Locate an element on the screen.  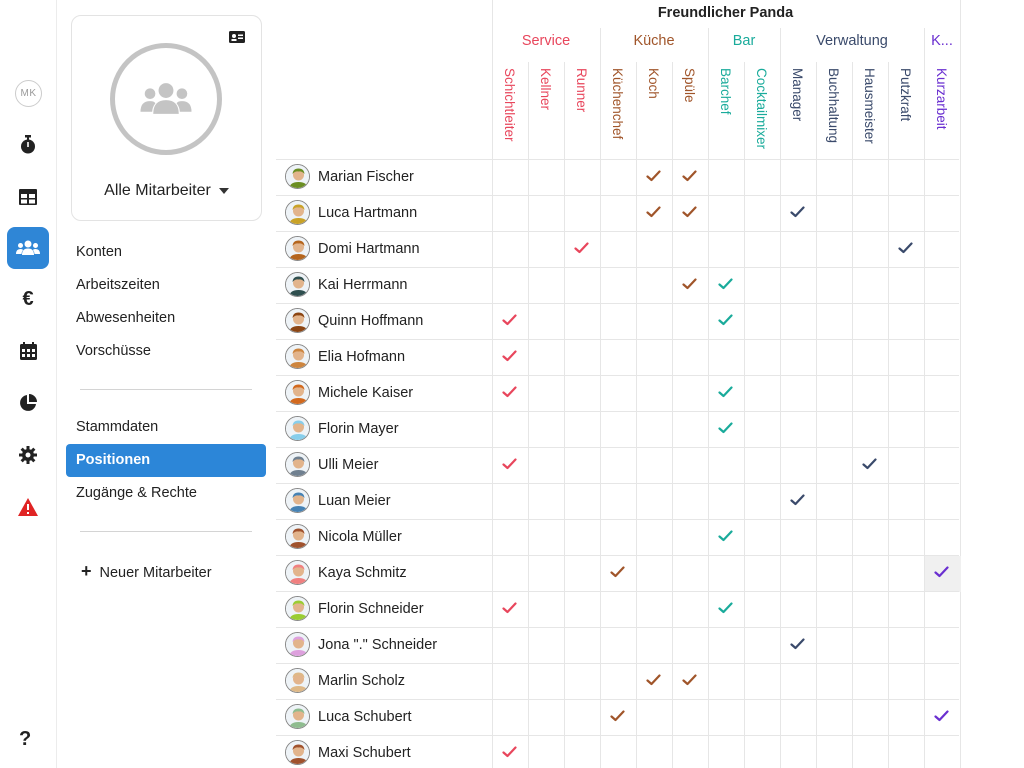
position-column-header: Putzkraft is located at coordinates (906, 111).